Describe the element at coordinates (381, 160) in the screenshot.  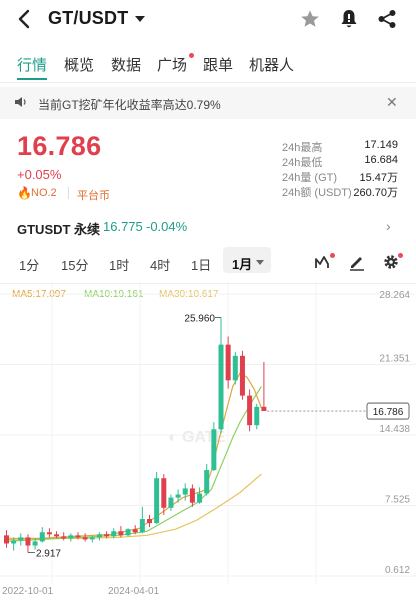
I see `stat-value-low: 16.684` at that location.